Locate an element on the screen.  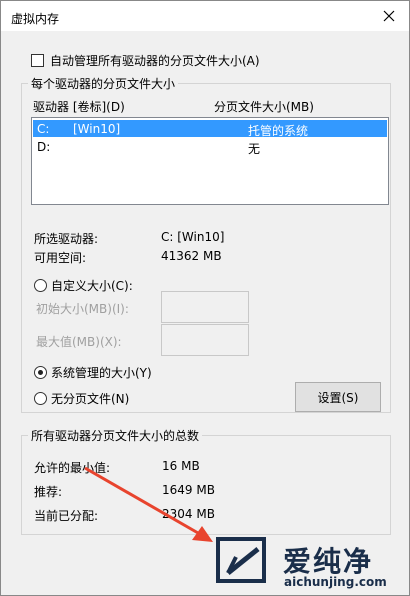
auto-manage-checkbox: 自动管理所有驱动器的分页文件大小(A) is located at coordinates (145, 60).